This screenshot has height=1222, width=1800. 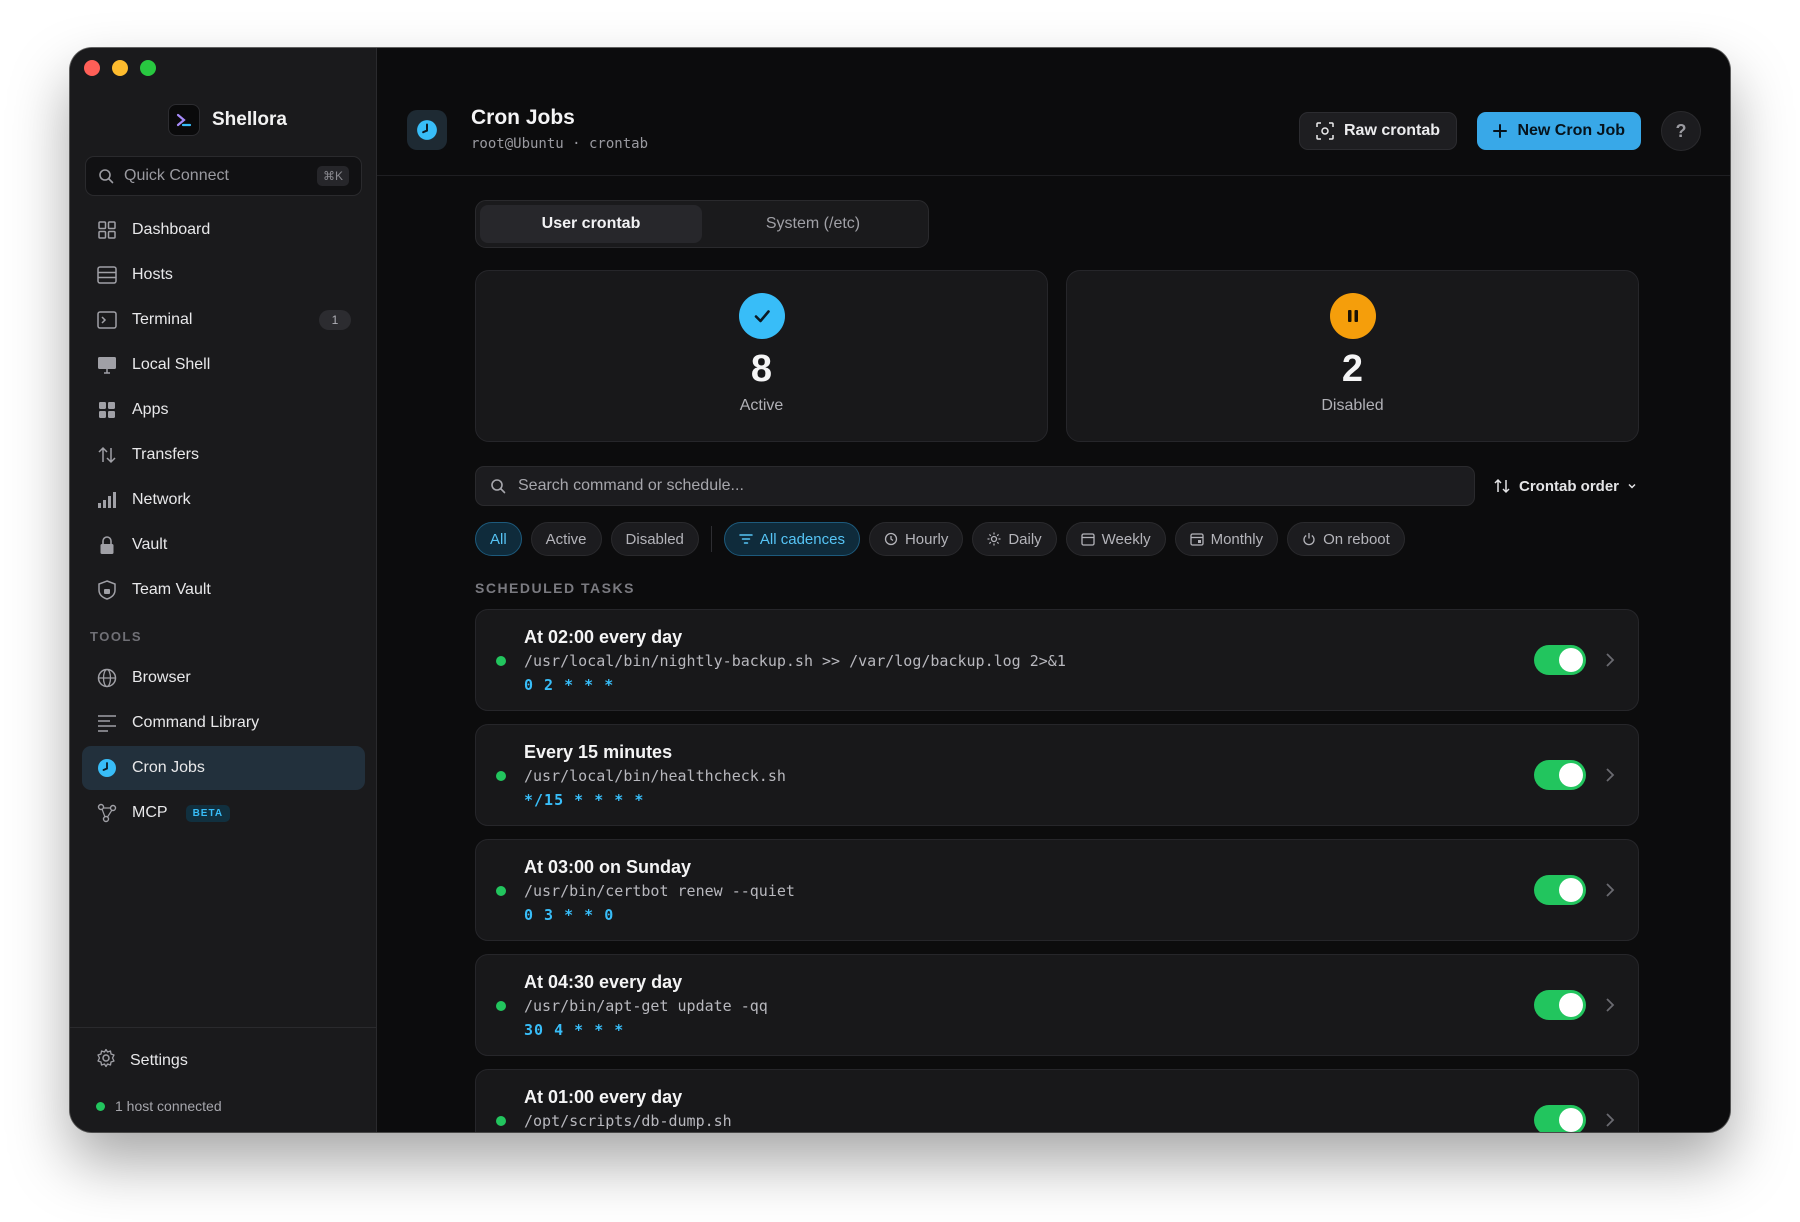 What do you see at coordinates (1352, 316) in the screenshot?
I see `pause-circle-icon` at bounding box center [1352, 316].